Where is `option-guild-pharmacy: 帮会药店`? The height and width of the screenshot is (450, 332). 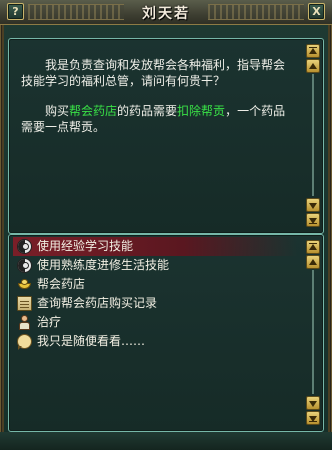 option-guild-pharmacy: 帮会药店 is located at coordinates (155, 284).